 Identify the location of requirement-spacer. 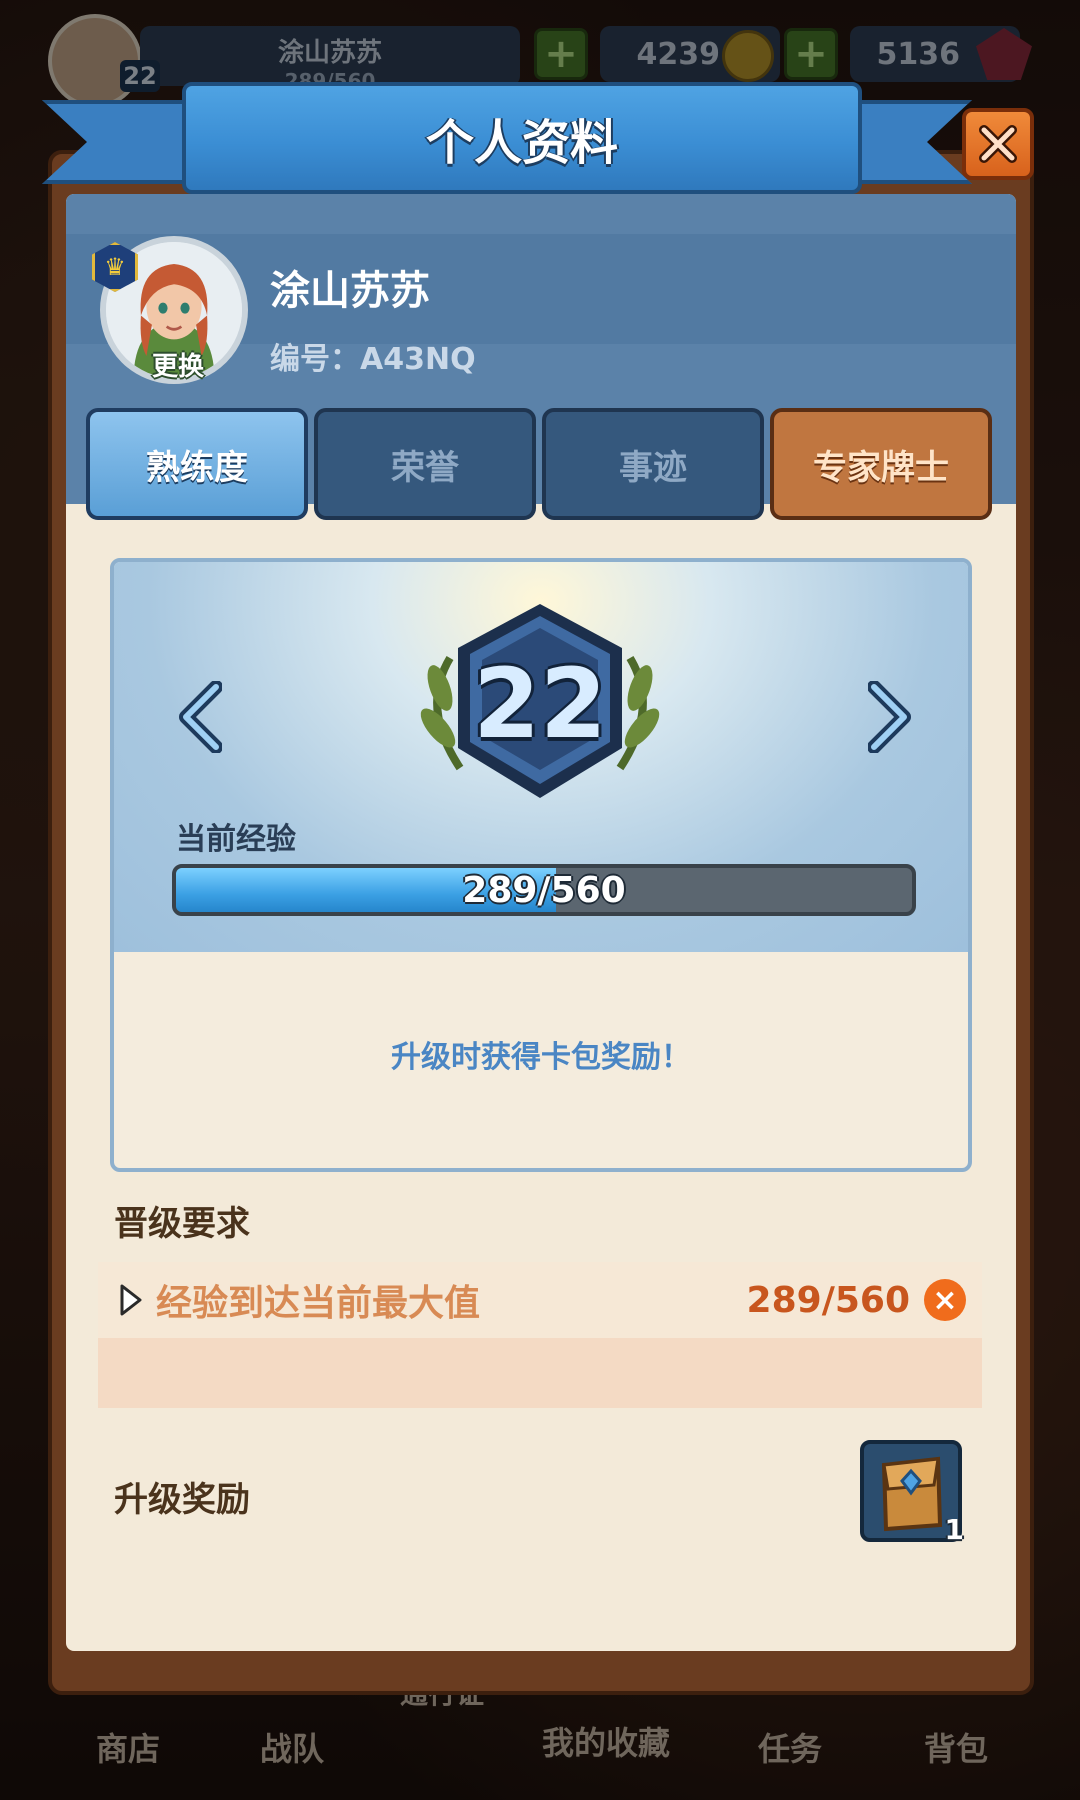
(540, 1373).